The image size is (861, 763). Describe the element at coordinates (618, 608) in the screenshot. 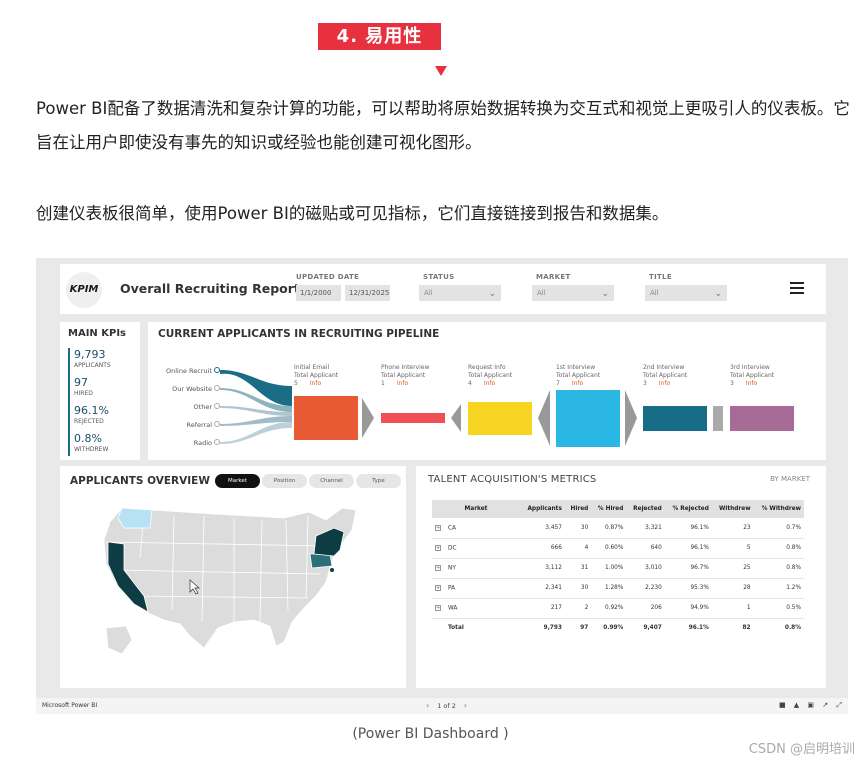

I see `table-row: + WA 217 2 0.92% 206 94.9% 1 0.5%` at that location.